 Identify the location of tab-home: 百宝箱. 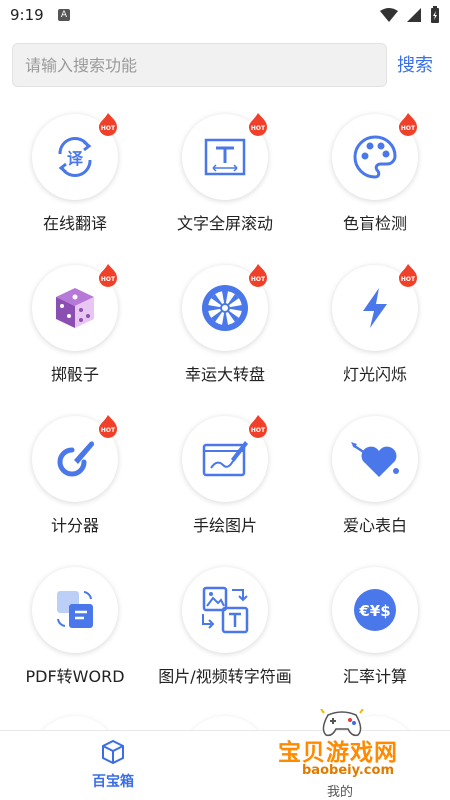
(113, 765).